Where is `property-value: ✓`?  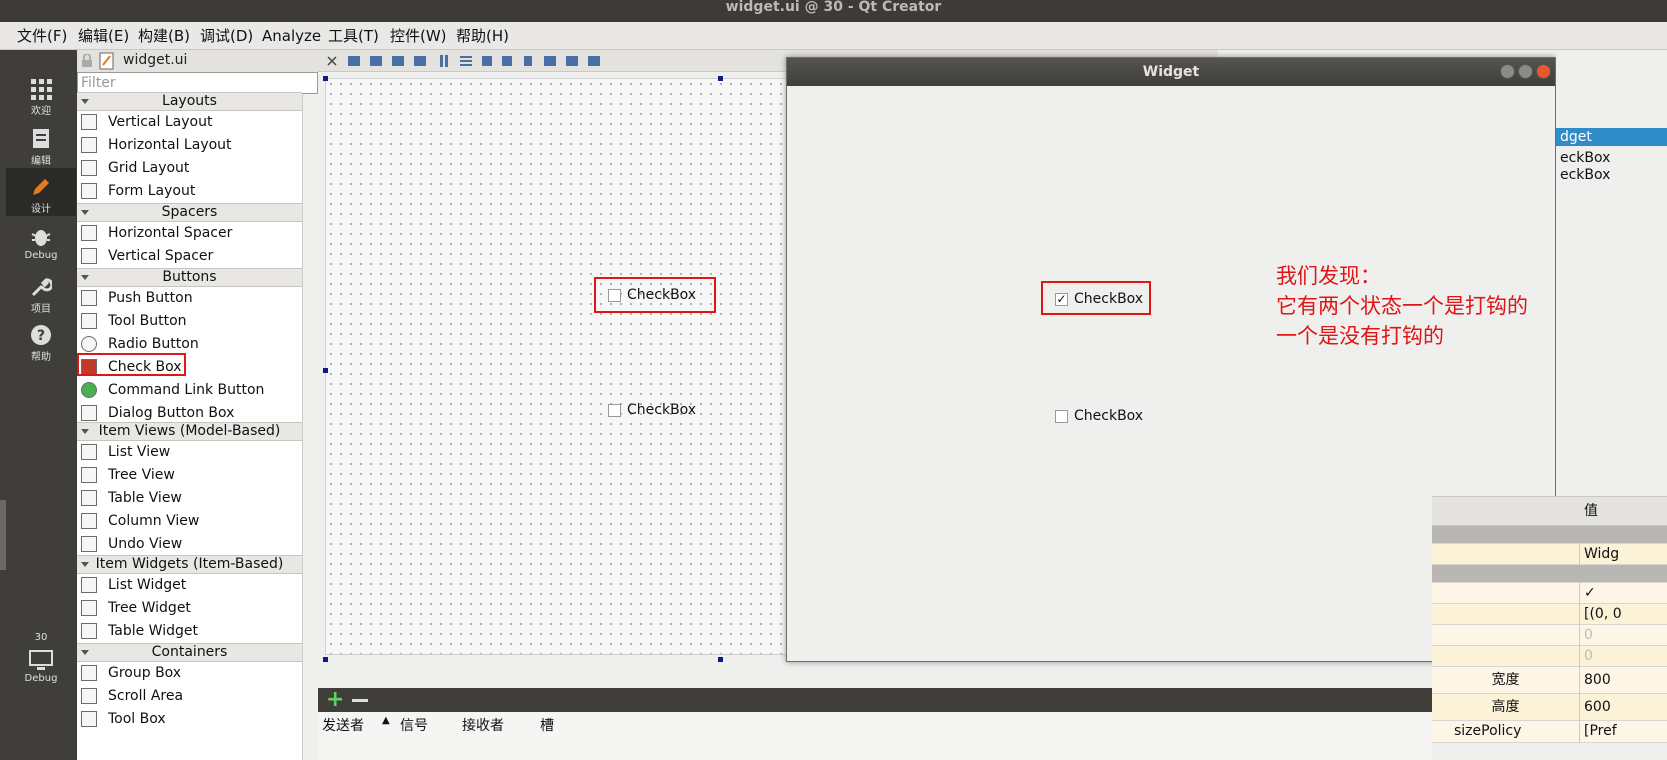 property-value: ✓ is located at coordinates (1590, 593).